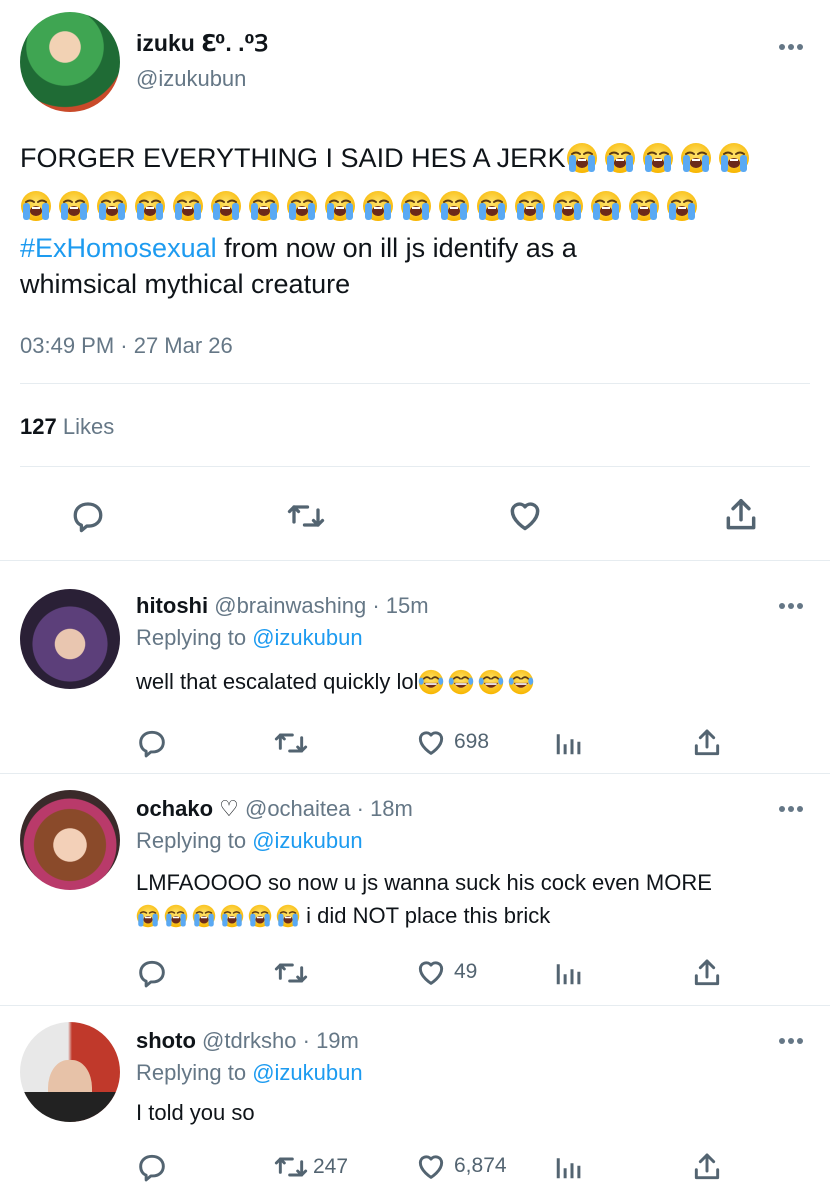 This screenshot has width=830, height=1200. Describe the element at coordinates (70, 840) in the screenshot. I see `avatar-ochako` at that location.